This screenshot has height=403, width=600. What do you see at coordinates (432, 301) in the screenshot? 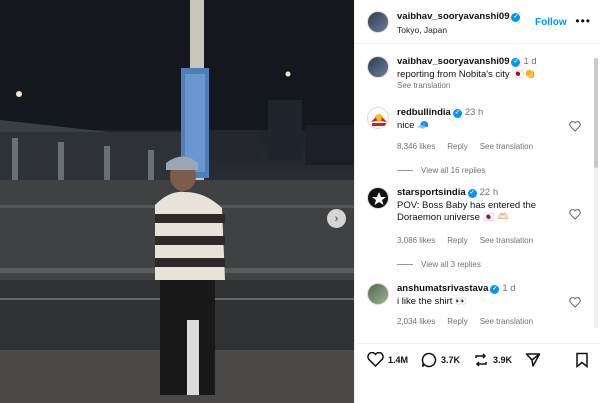
I see `comment-text: i like the shirt 👀` at bounding box center [432, 301].